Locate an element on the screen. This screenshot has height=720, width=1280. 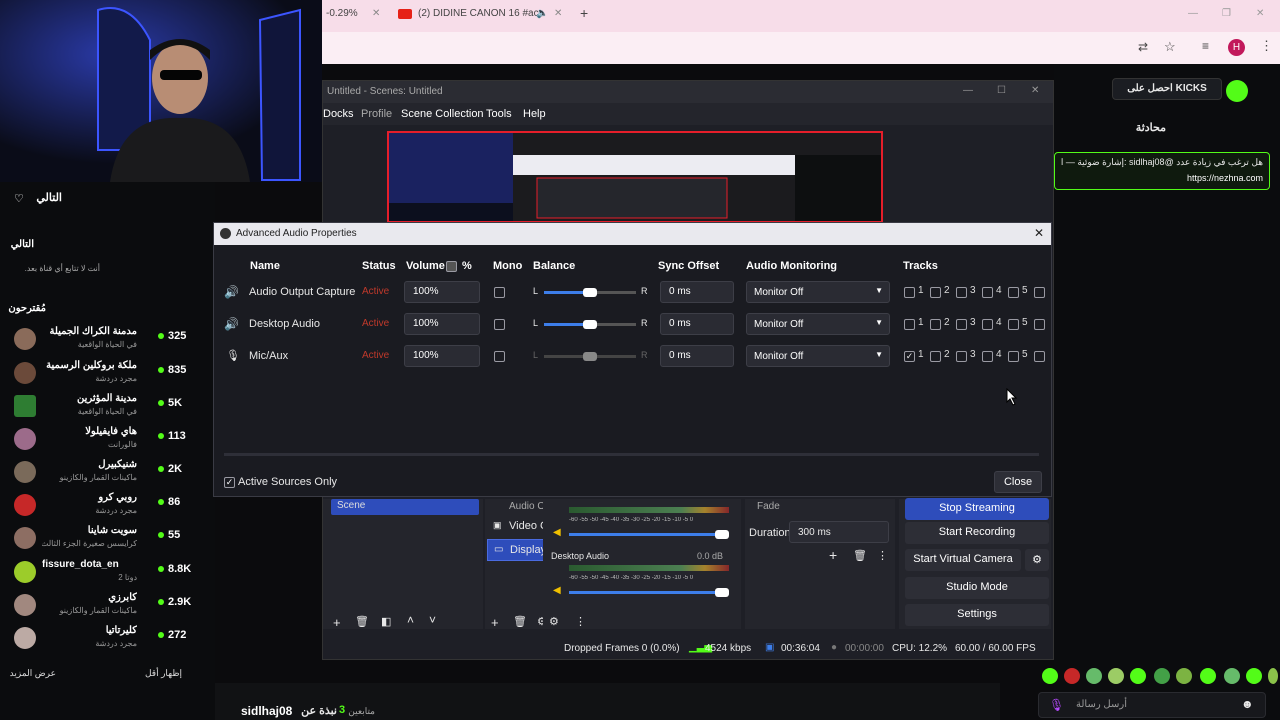
restore-icon: ❐ is located at coordinates (1226, 13).